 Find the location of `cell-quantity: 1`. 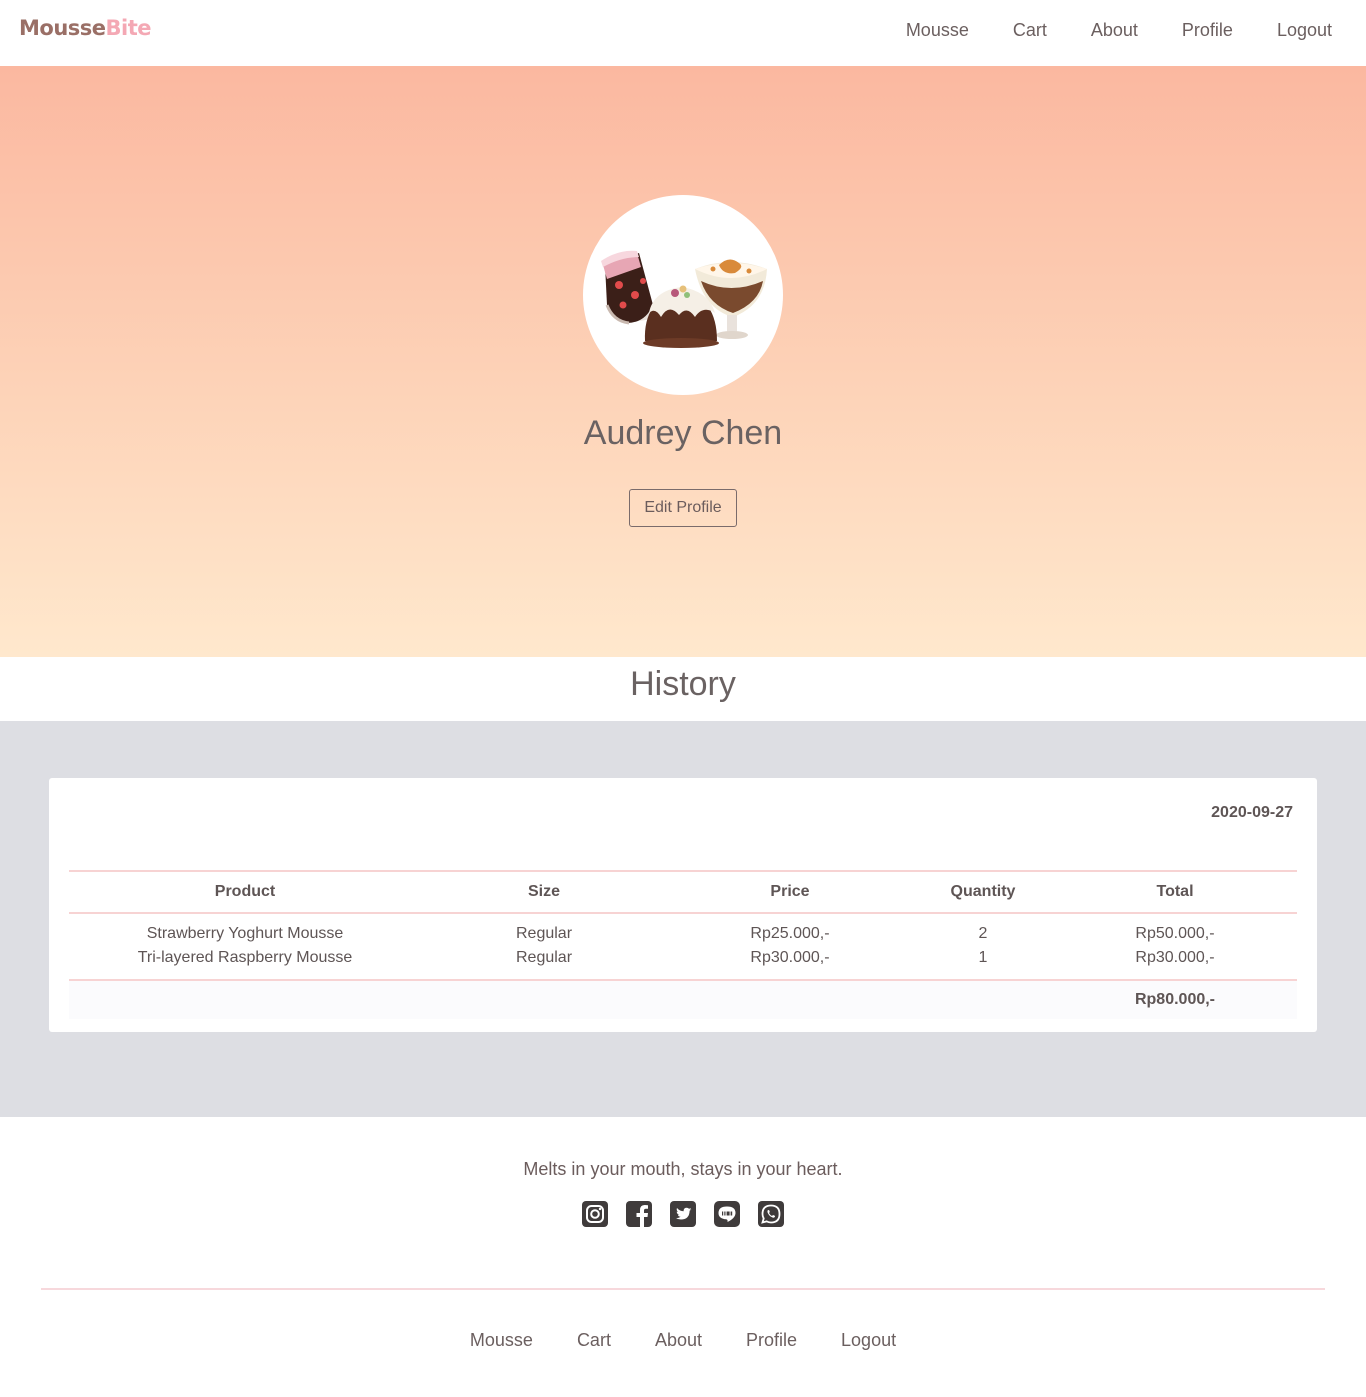

cell-quantity: 1 is located at coordinates (983, 957).